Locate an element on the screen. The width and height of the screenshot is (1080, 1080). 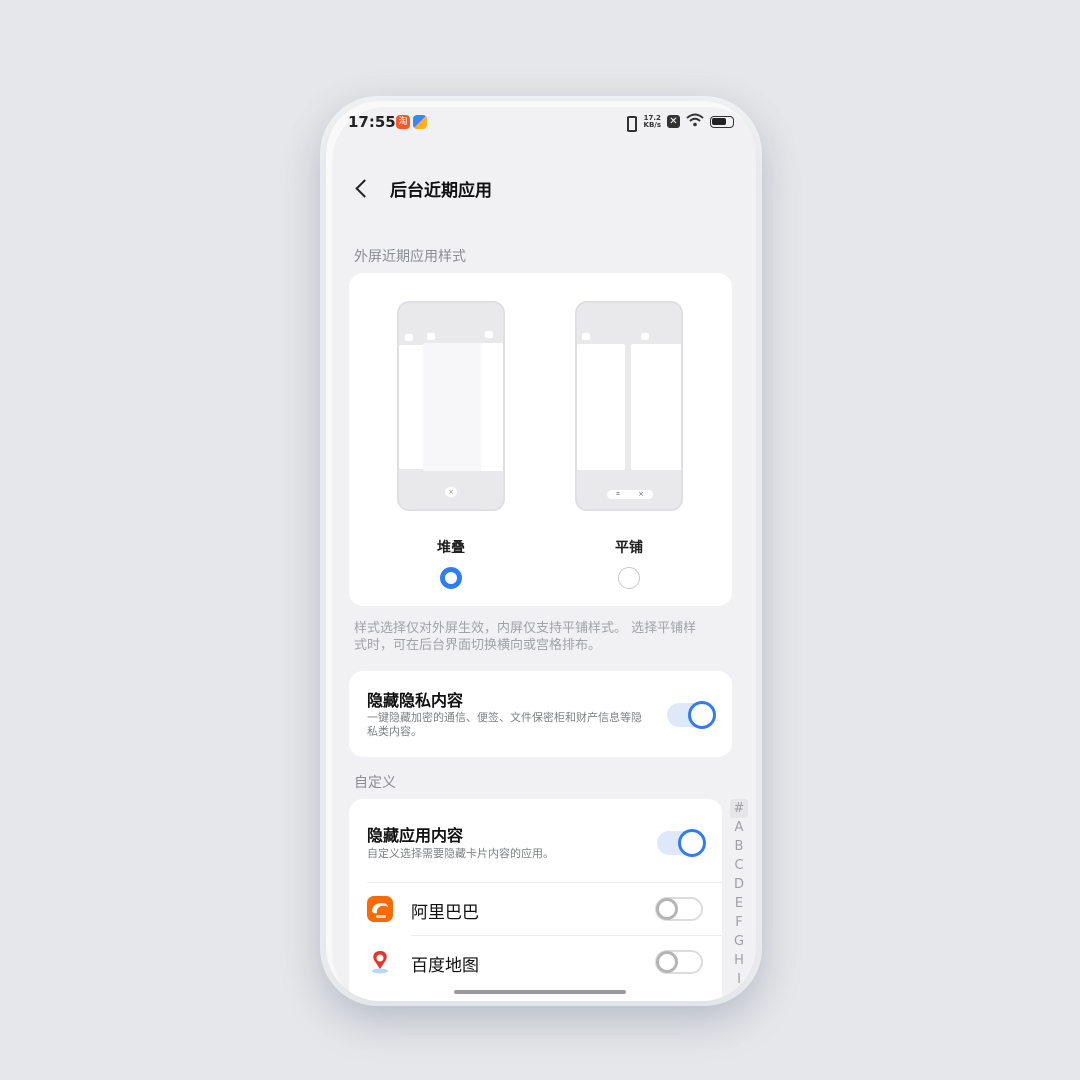
index-item: C is located at coordinates (739, 865).